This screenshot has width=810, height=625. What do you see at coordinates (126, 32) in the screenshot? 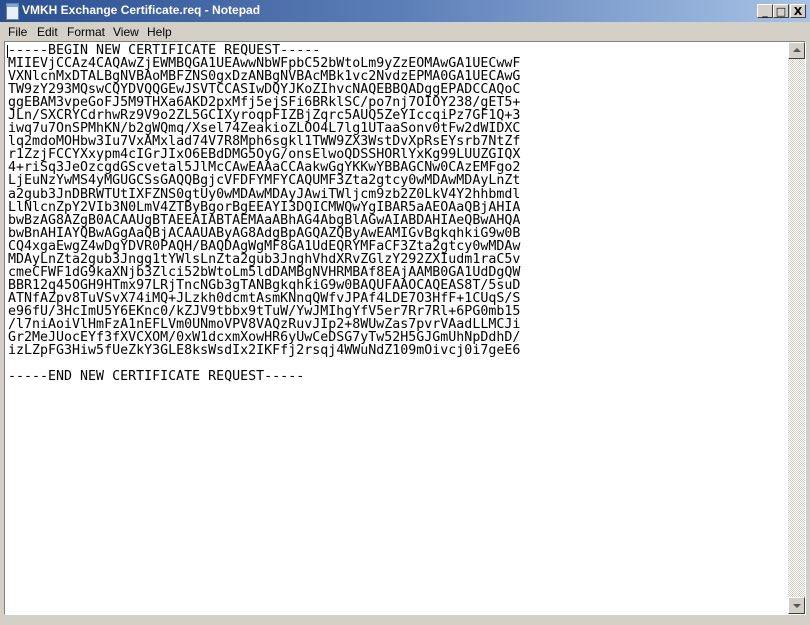
I see `menu-view: View` at bounding box center [126, 32].